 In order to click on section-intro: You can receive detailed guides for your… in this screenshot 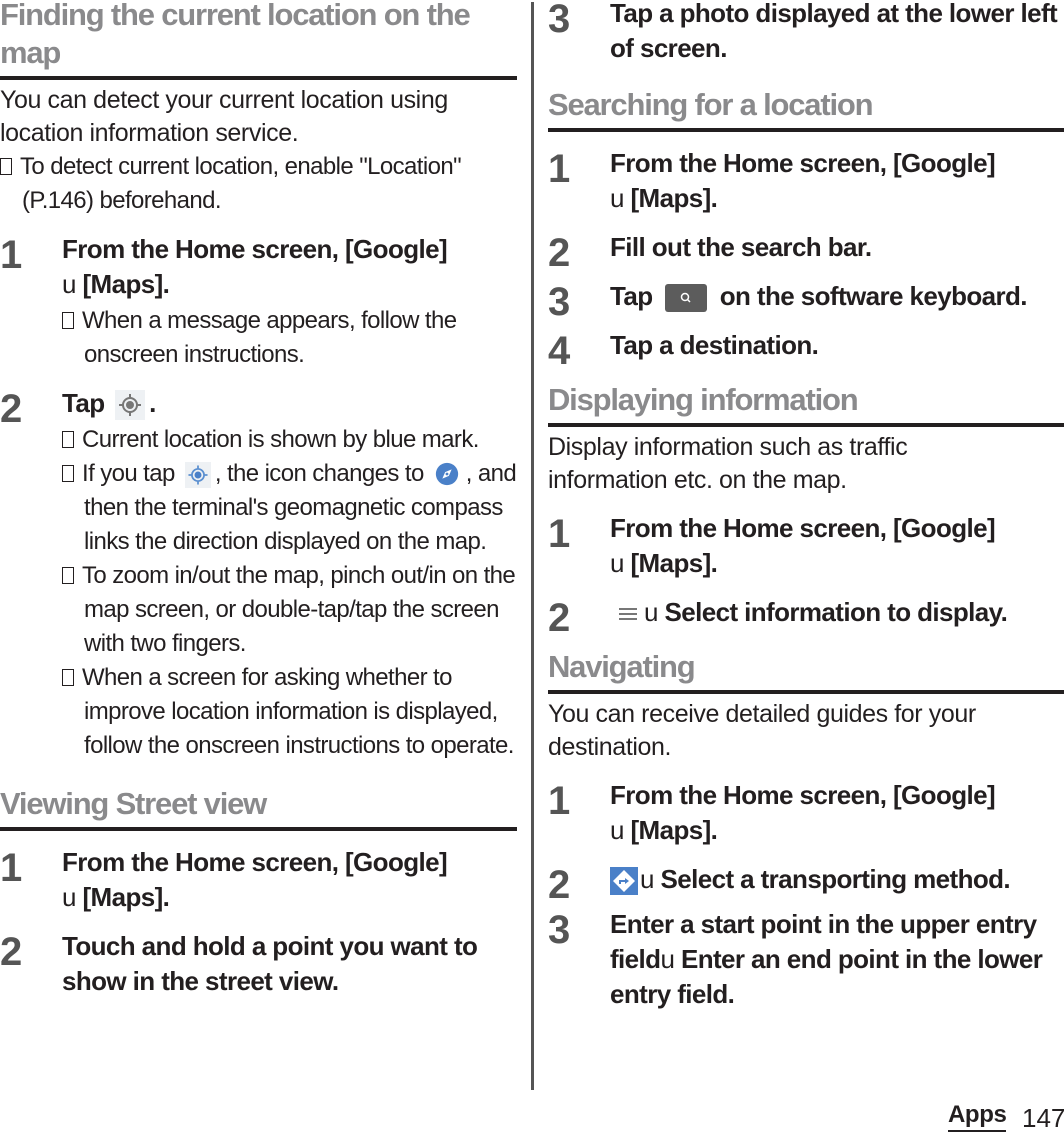, I will do `click(762, 730)`.